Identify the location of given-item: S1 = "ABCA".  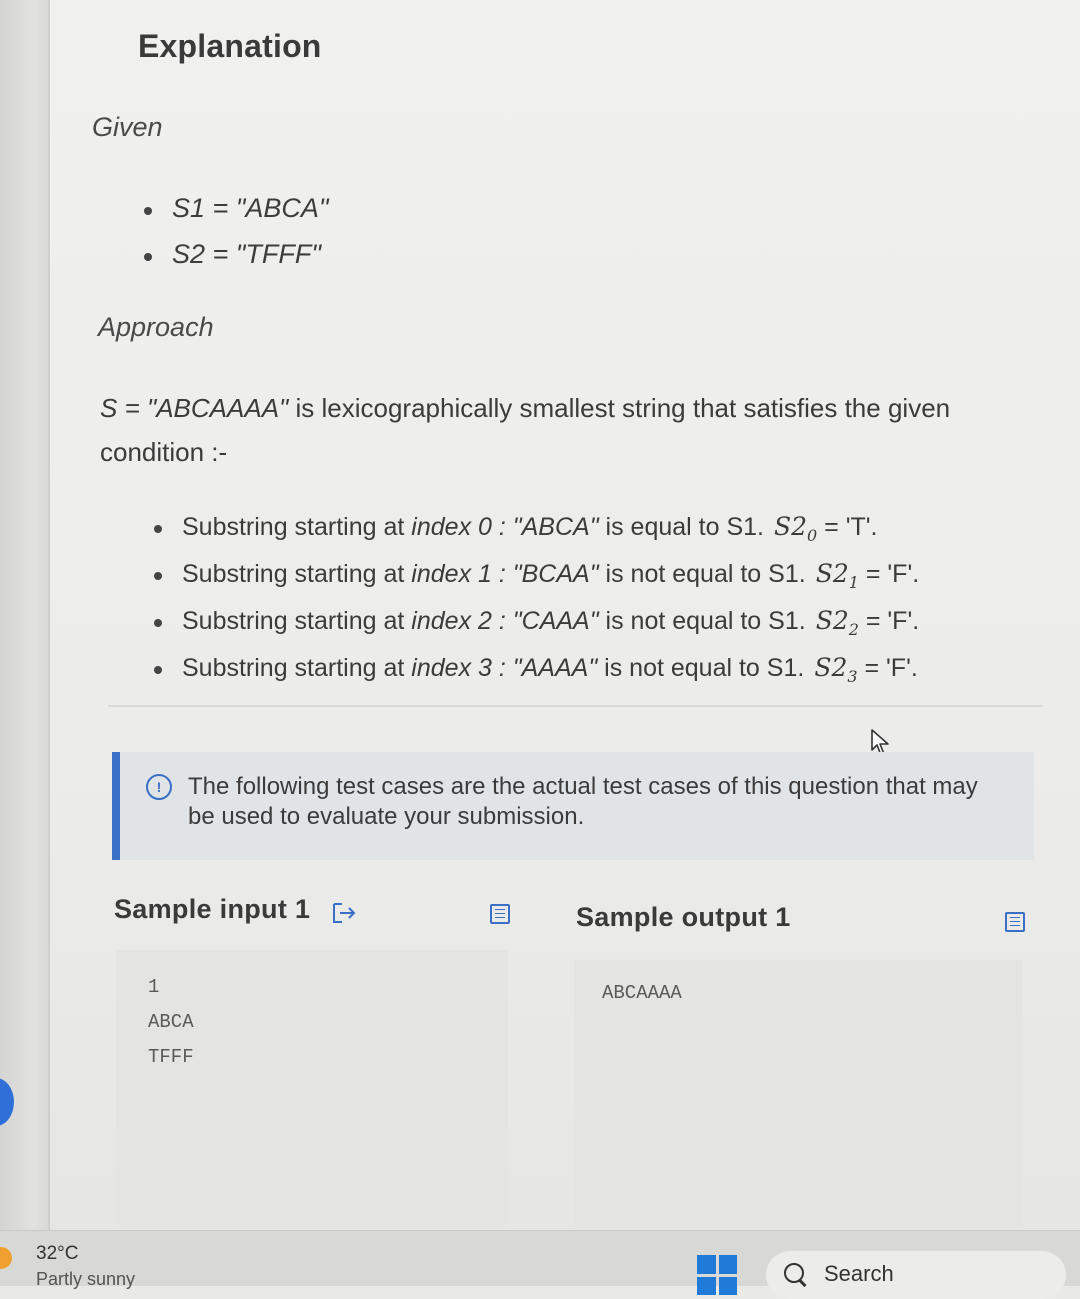
(234, 211).